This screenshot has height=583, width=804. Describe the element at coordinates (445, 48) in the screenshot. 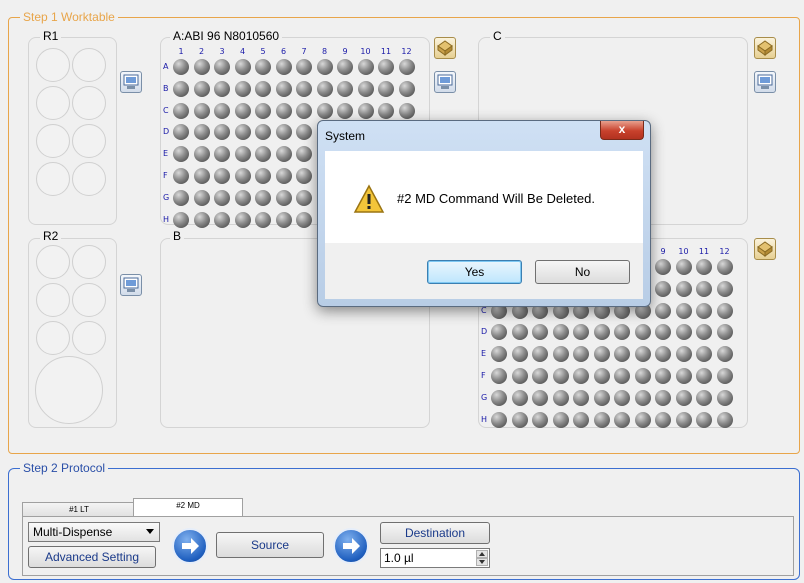

I see `plate-a-tips-icon` at that location.